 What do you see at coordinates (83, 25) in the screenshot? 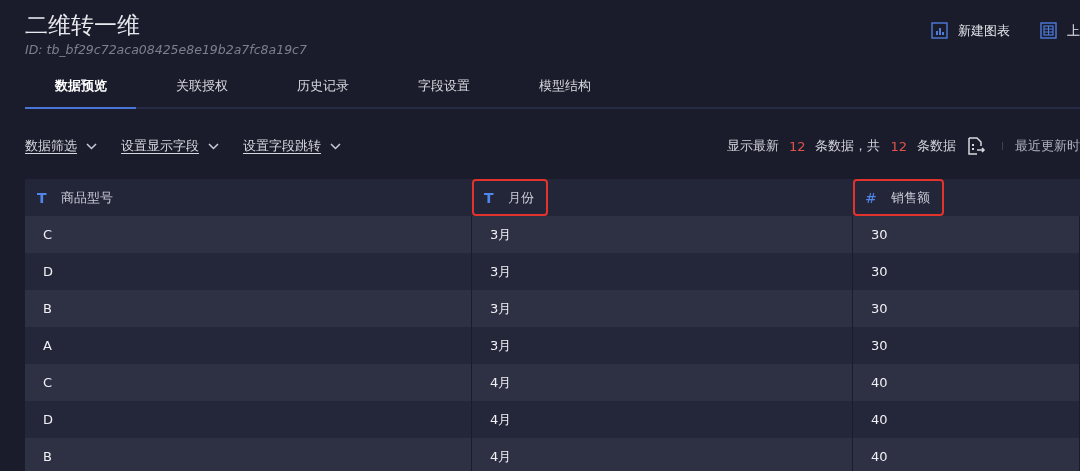
I see `page-title: 二维转一维` at bounding box center [83, 25].